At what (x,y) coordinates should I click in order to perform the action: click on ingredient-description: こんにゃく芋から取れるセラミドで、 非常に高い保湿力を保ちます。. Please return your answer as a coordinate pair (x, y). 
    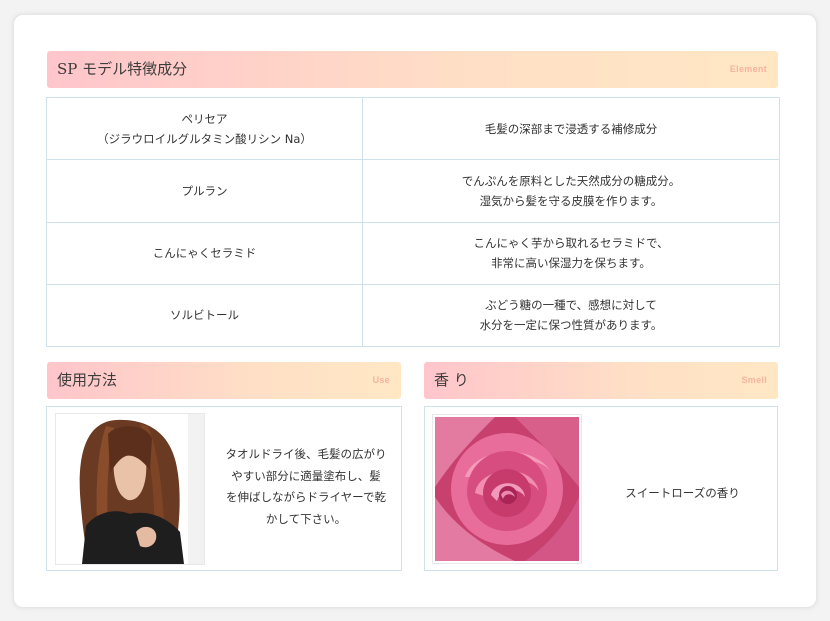
    Looking at the image, I should click on (571, 253).